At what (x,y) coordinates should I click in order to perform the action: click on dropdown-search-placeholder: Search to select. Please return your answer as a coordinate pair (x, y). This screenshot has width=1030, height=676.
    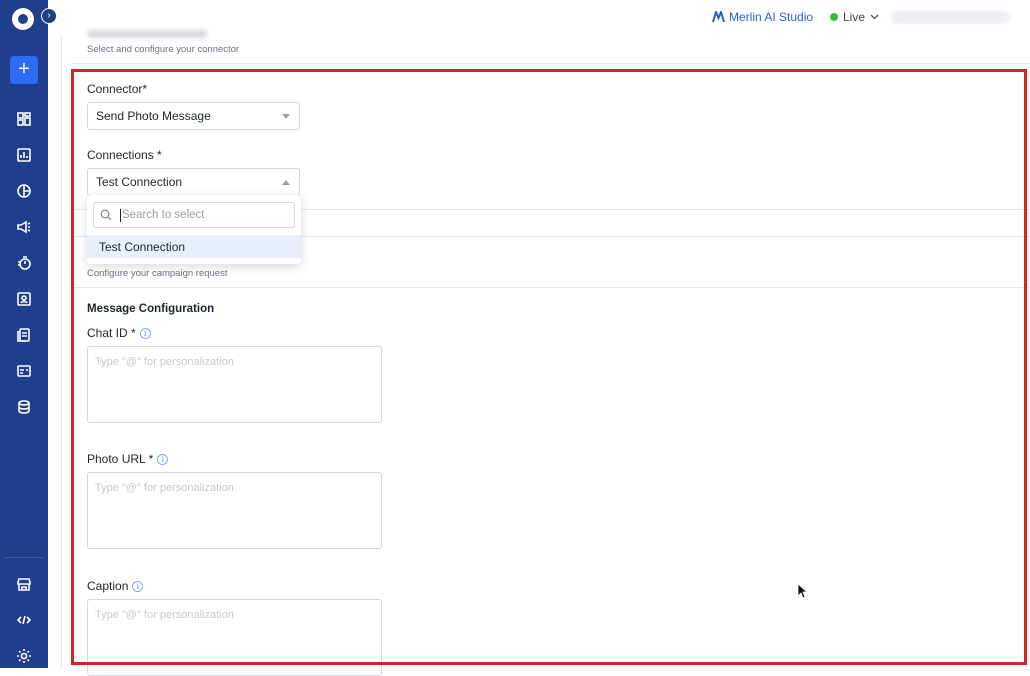
    Looking at the image, I should click on (163, 215).